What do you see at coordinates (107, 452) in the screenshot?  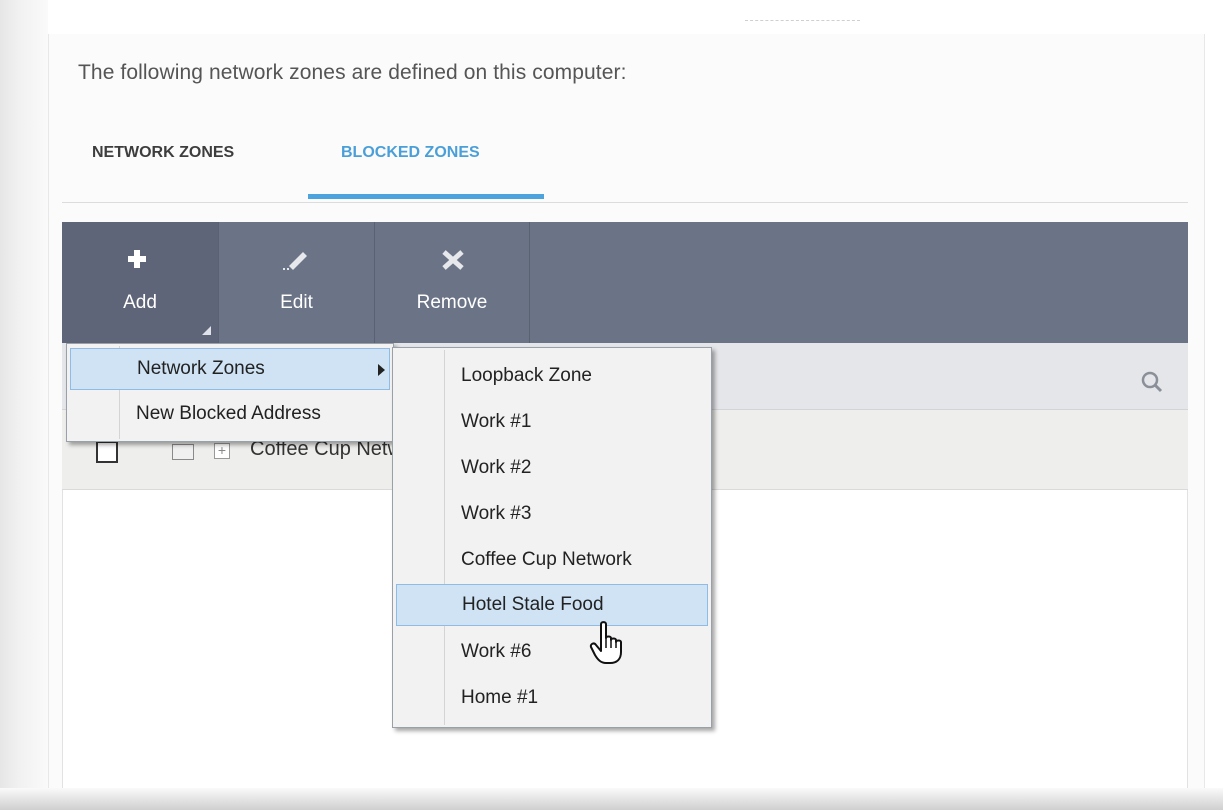 I see `row-checkbox` at bounding box center [107, 452].